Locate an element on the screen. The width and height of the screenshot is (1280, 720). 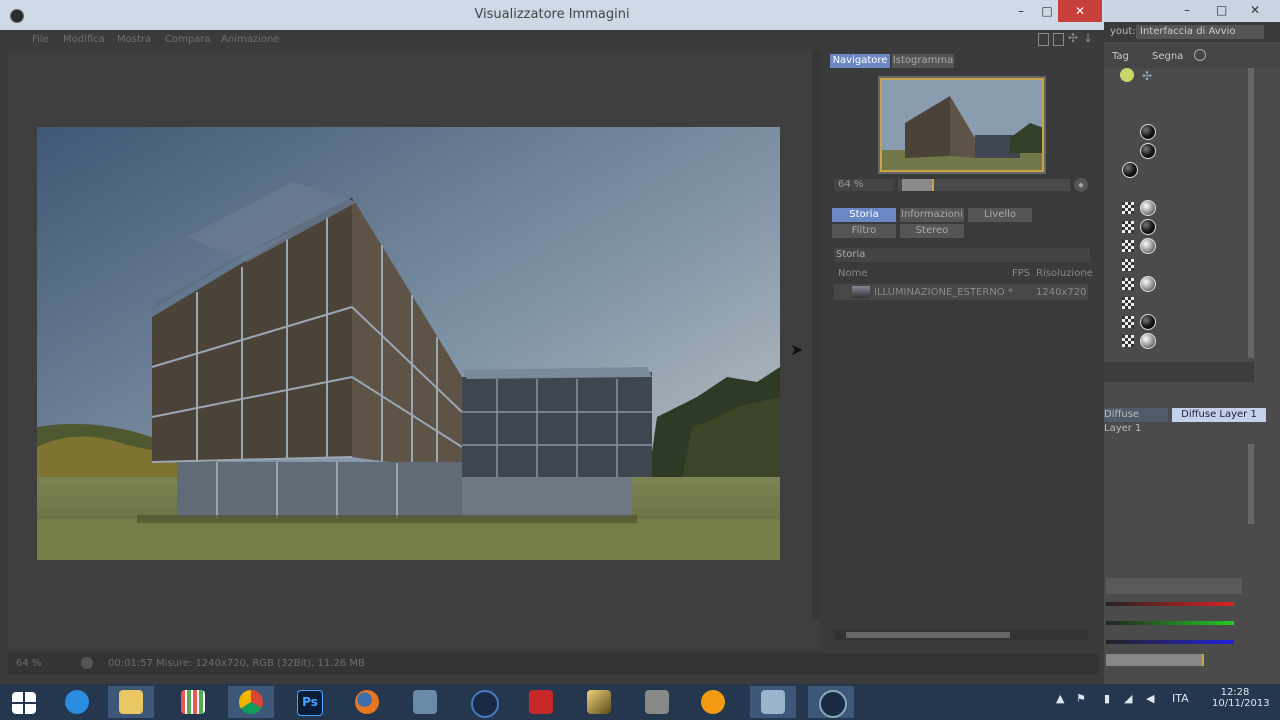
history-resolution: 1240x720 is located at coordinates (1061, 292).